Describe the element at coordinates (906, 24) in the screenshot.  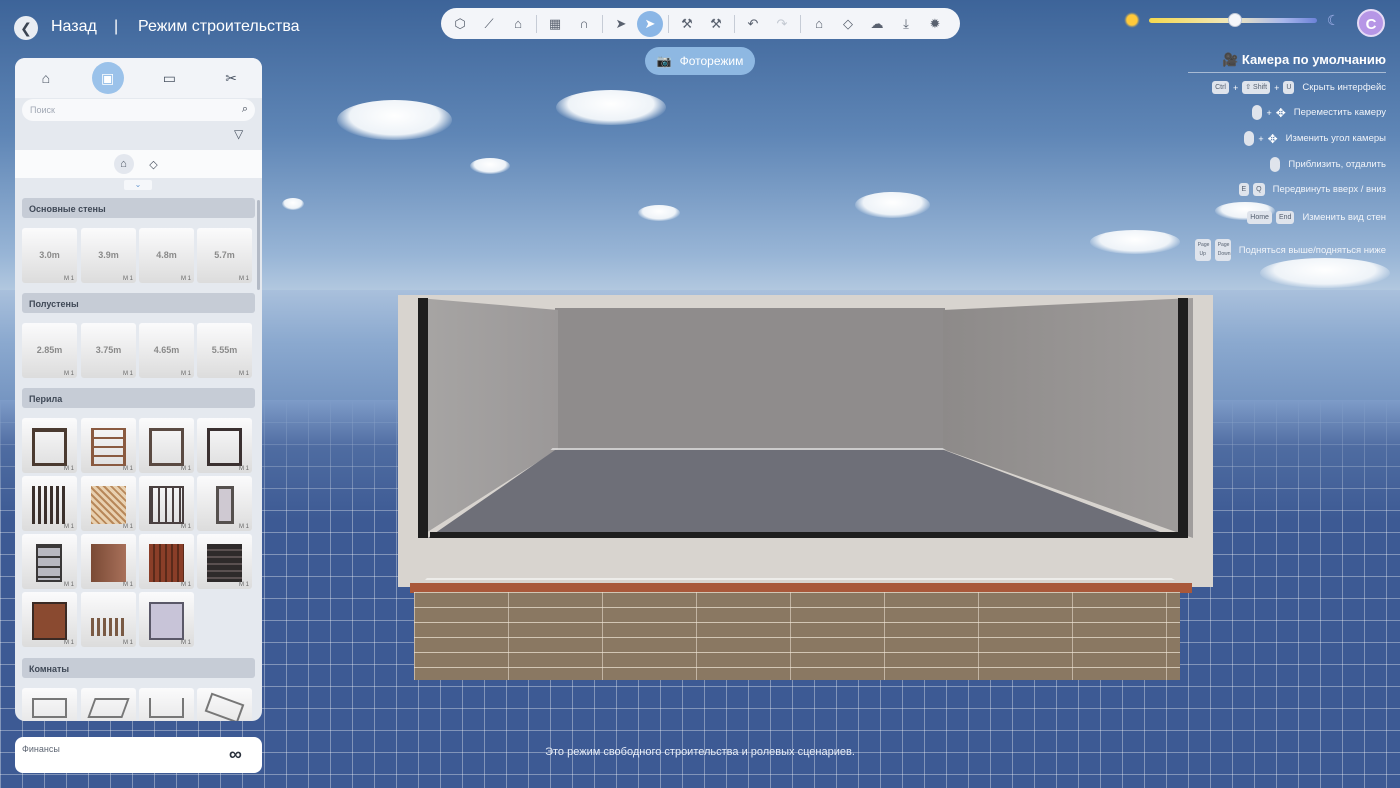
I see `download-icon: ⤓` at that location.